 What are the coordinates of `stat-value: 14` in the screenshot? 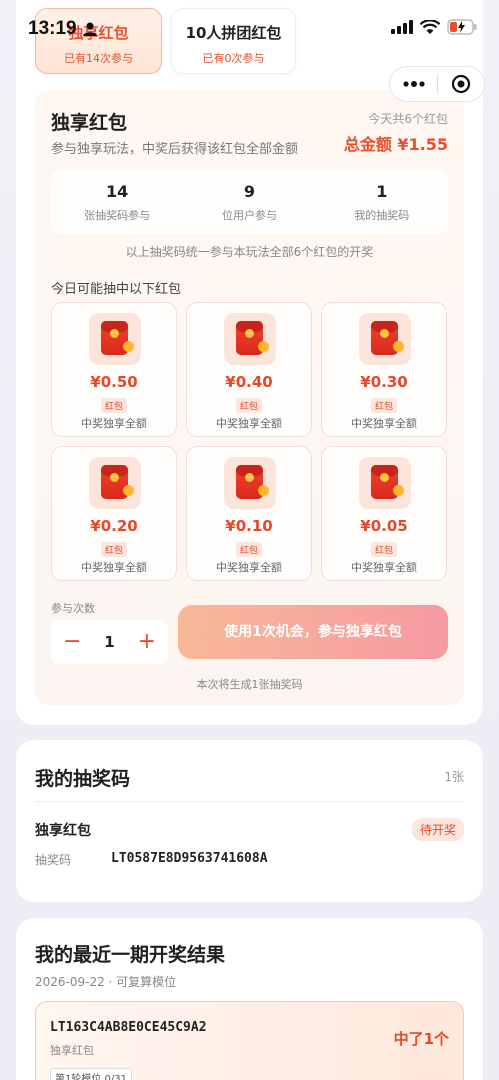 It's located at (117, 191).